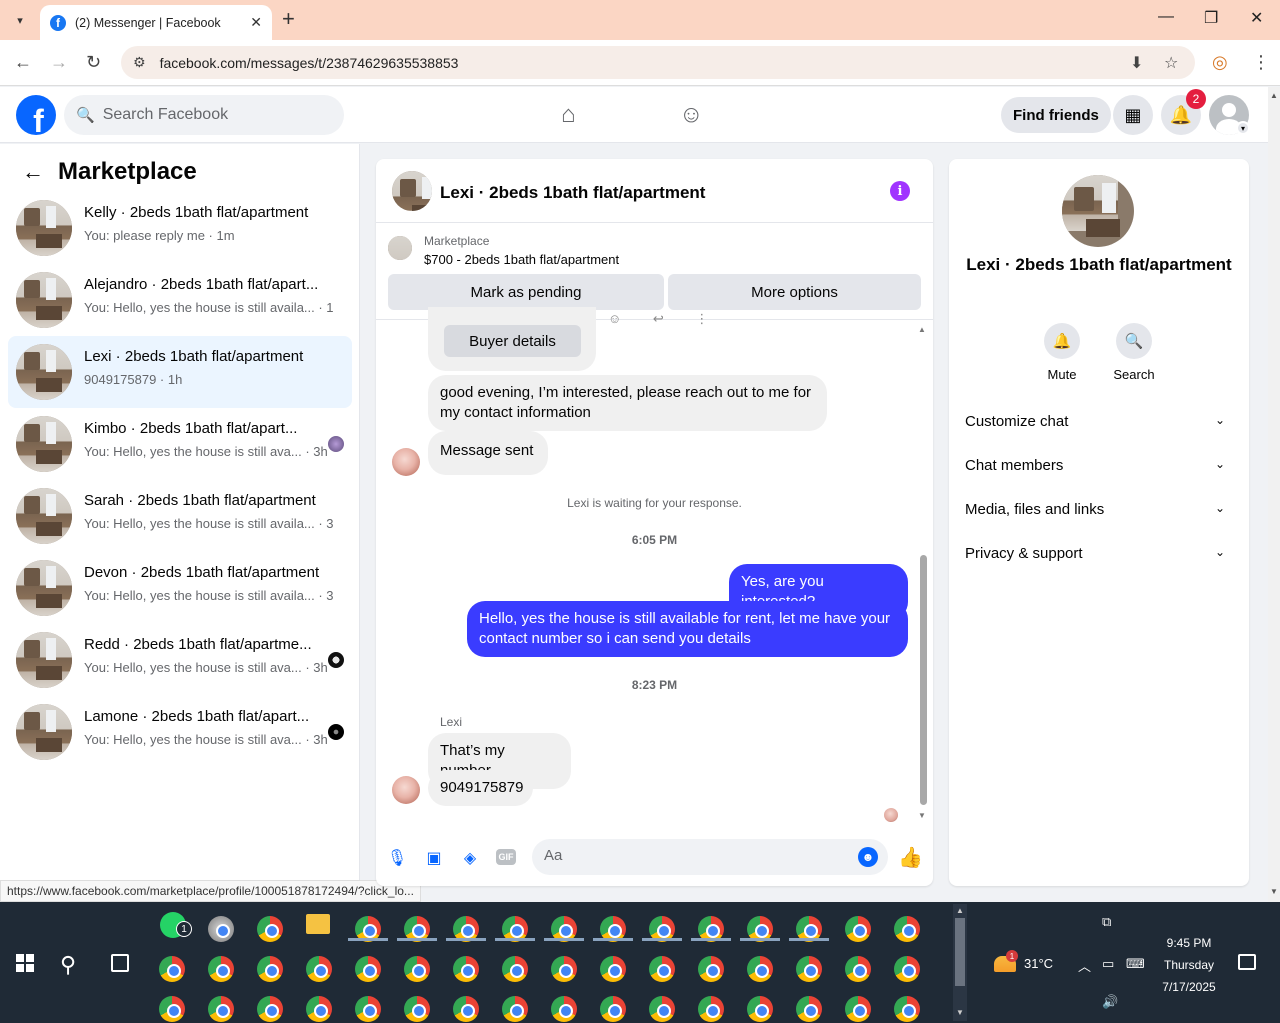 The image size is (1280, 1023). What do you see at coordinates (506, 857) in the screenshot?
I see `gif-icon: GIF` at bounding box center [506, 857].